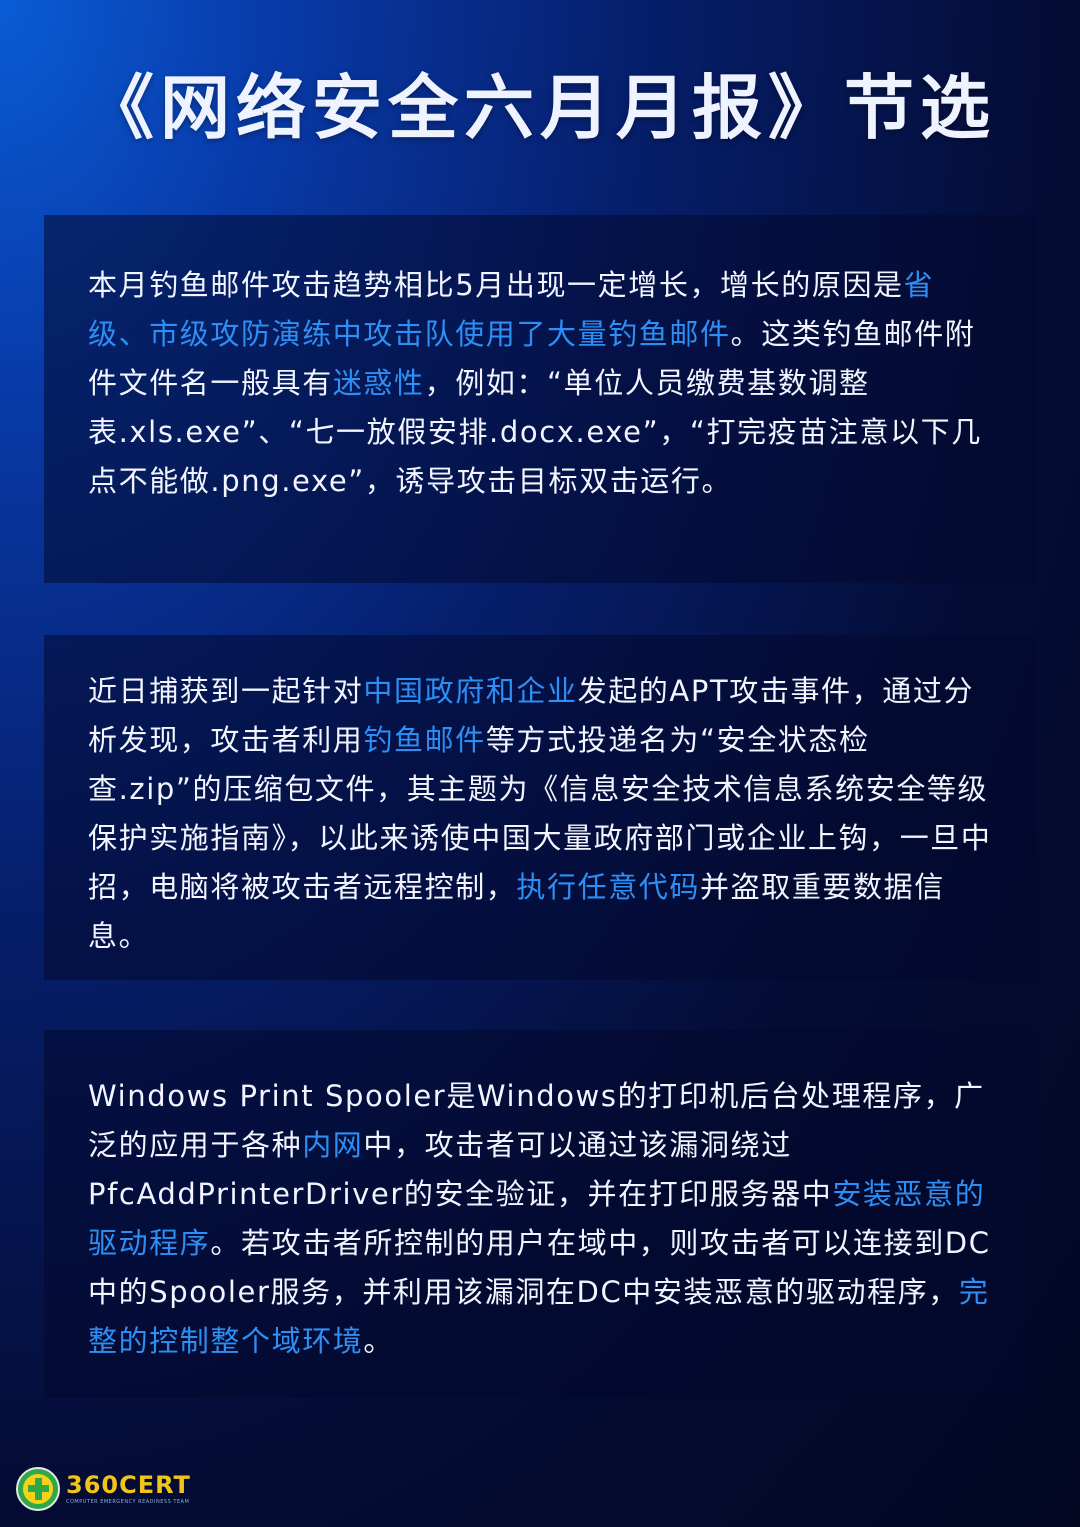 The height and width of the screenshot is (1527, 1080). What do you see at coordinates (470, 691) in the screenshot?
I see `highlight-text: 中国政府和企业` at bounding box center [470, 691].